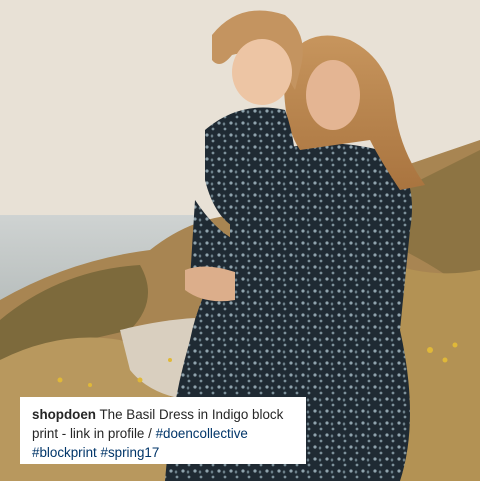 The height and width of the screenshot is (481, 480). I want to click on username-link: shopdoen, so click(64, 414).